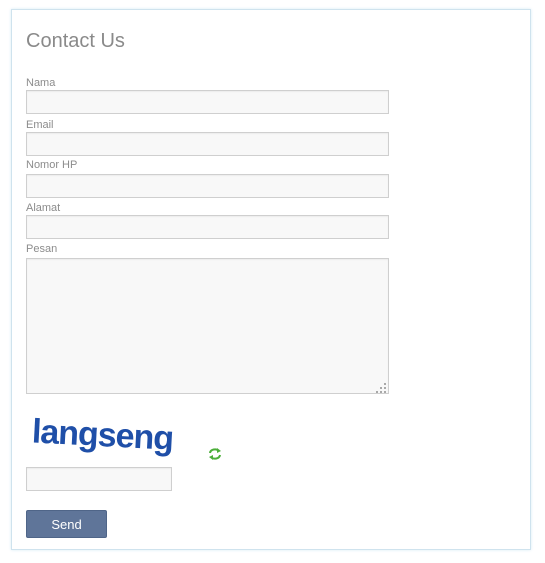 This screenshot has height=563, width=545. What do you see at coordinates (381, 388) in the screenshot?
I see `resize-grip-icon` at bounding box center [381, 388].